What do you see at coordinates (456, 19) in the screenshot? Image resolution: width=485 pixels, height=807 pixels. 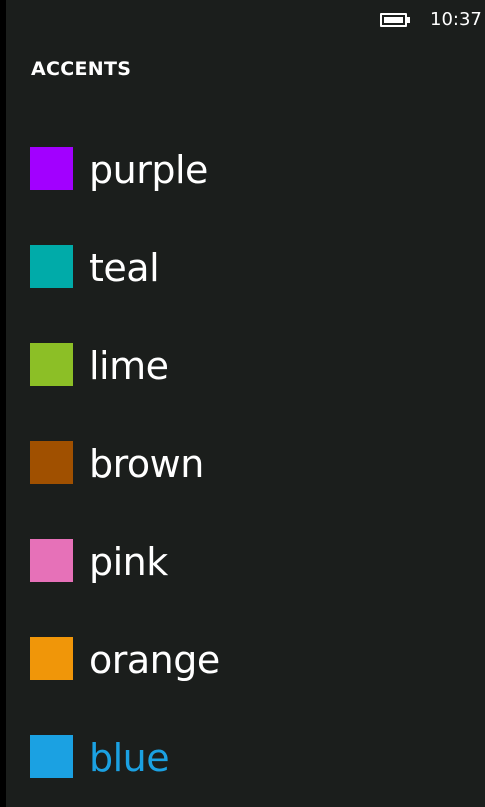 I see `status-time: 10:37` at bounding box center [456, 19].